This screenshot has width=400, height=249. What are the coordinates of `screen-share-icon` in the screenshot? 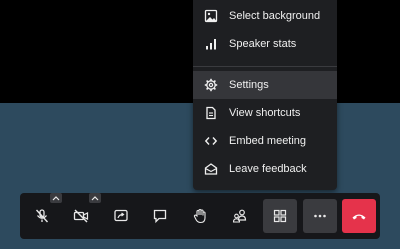 It's located at (121, 216).